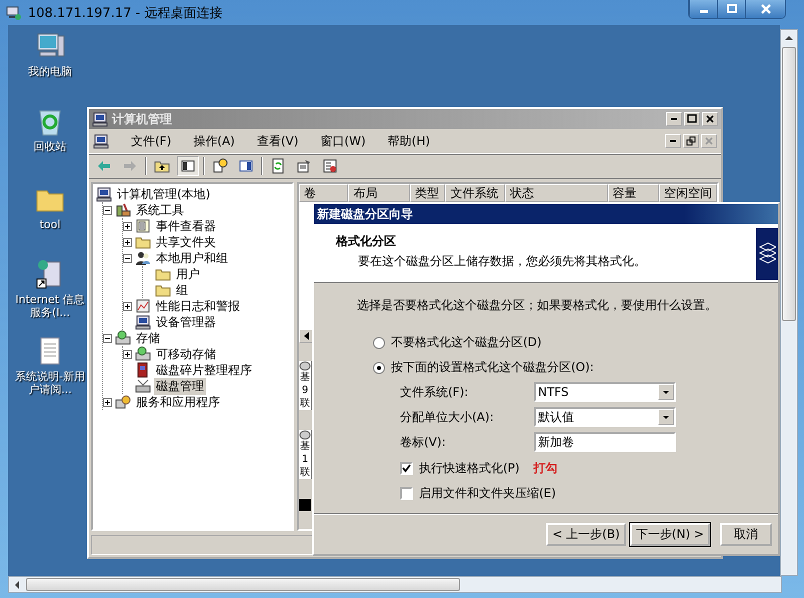 The height and width of the screenshot is (598, 804). Describe the element at coordinates (143, 306) in the screenshot. I see `chart-icon` at that location.